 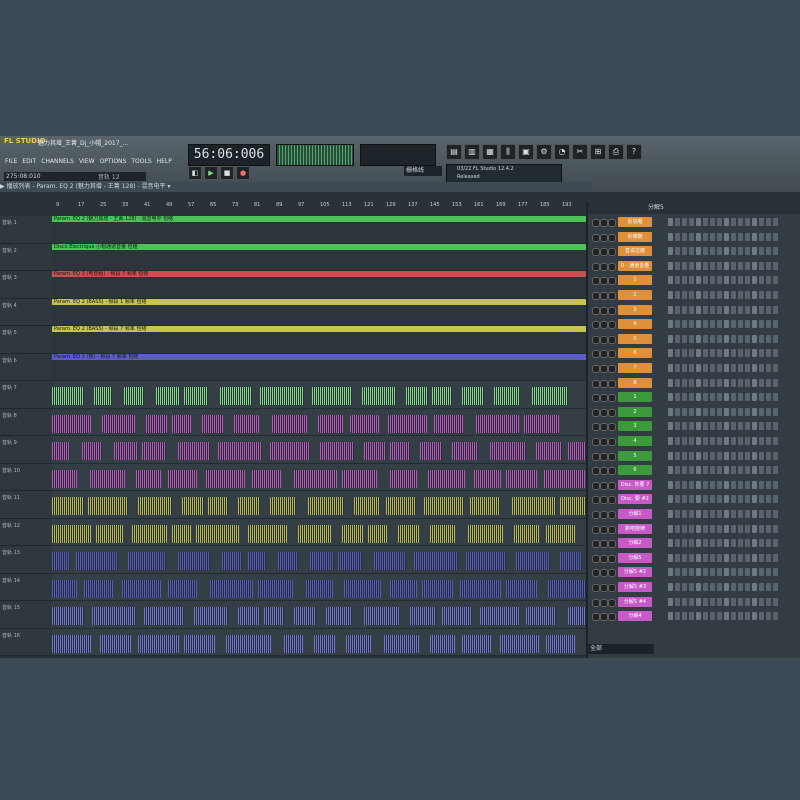 What do you see at coordinates (26, 532) in the screenshot?
I see `track-header: 音轨 12` at bounding box center [26, 532].